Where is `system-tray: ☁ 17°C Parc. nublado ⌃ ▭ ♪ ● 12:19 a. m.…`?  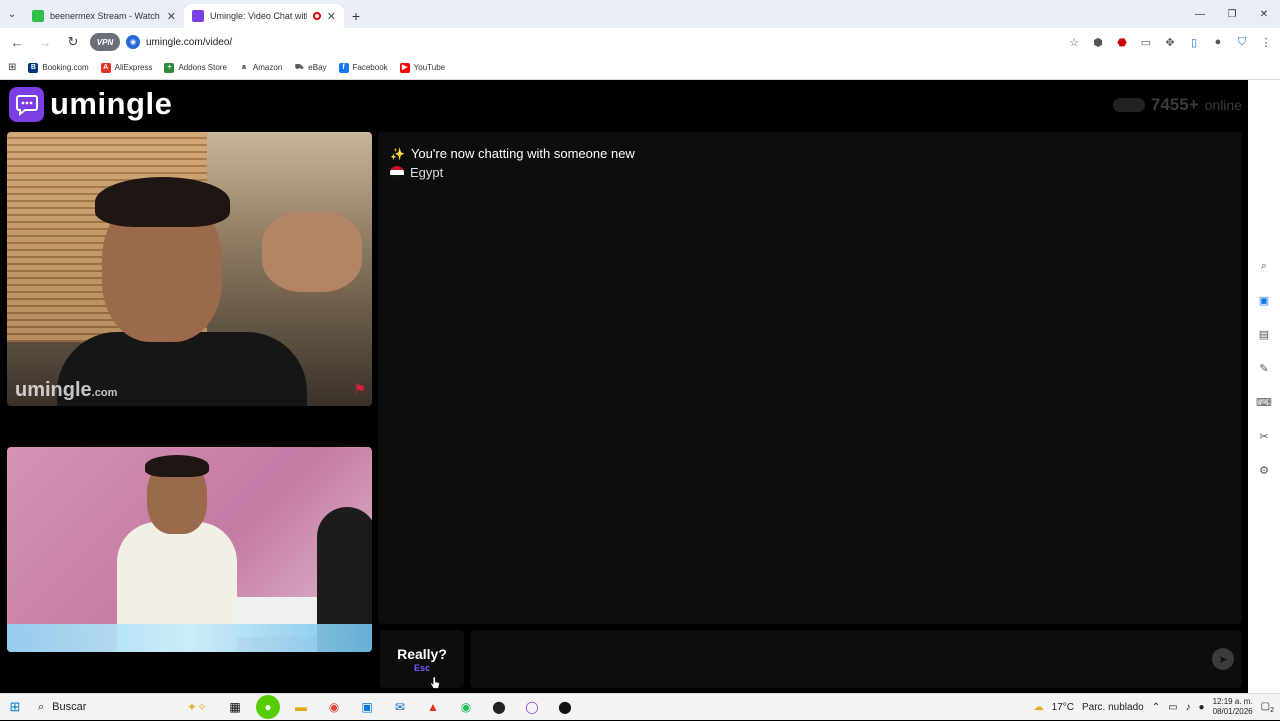 system-tray: ☁ 17°C Parc. nublado ⌃ ▭ ♪ ● 12:19 a. m.… is located at coordinates (1157, 707).